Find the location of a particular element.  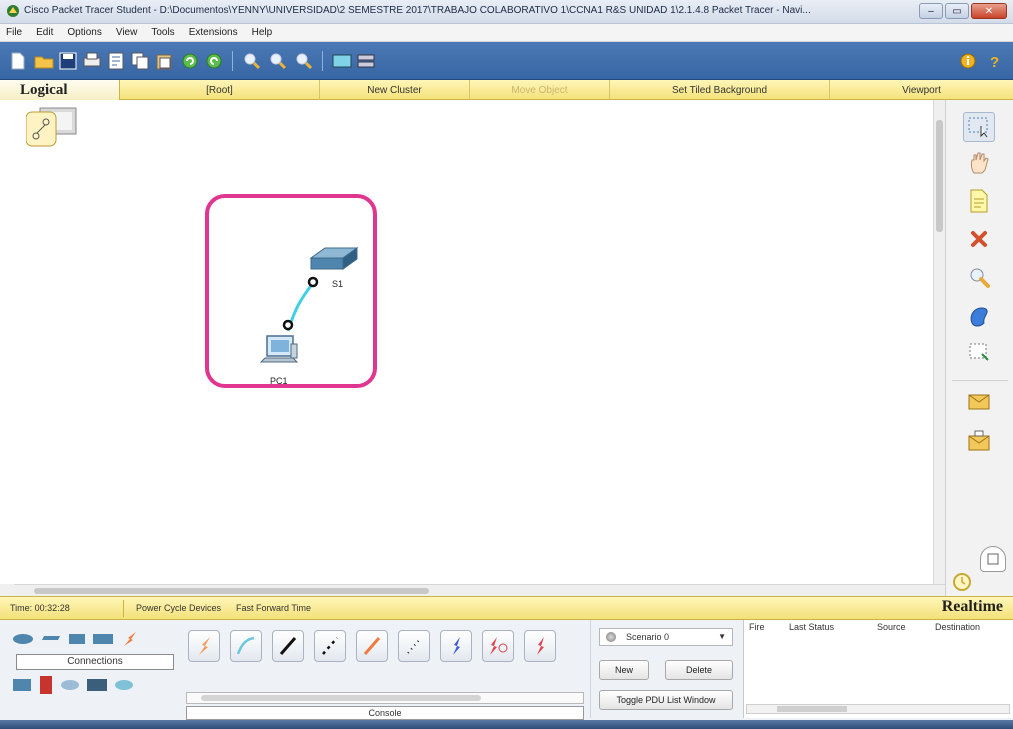

menu-view: View is located at coordinates (127, 32).